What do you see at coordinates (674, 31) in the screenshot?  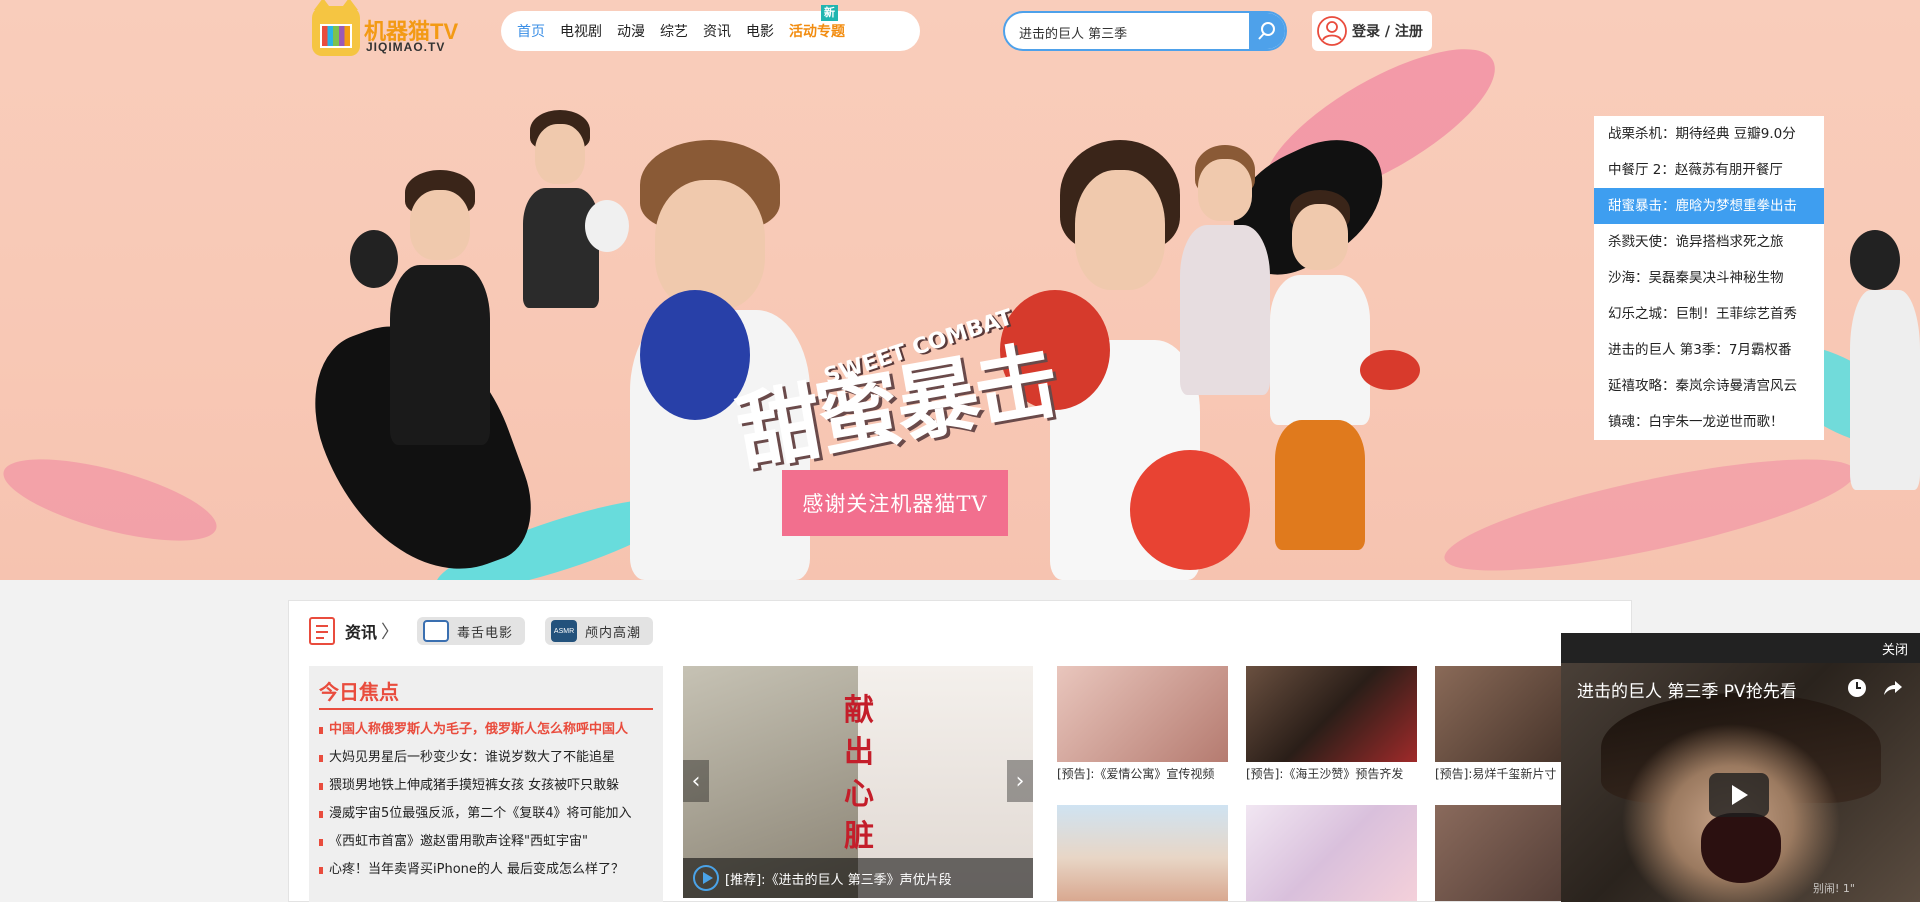 I see `nav-item-variety: 综艺` at bounding box center [674, 31].